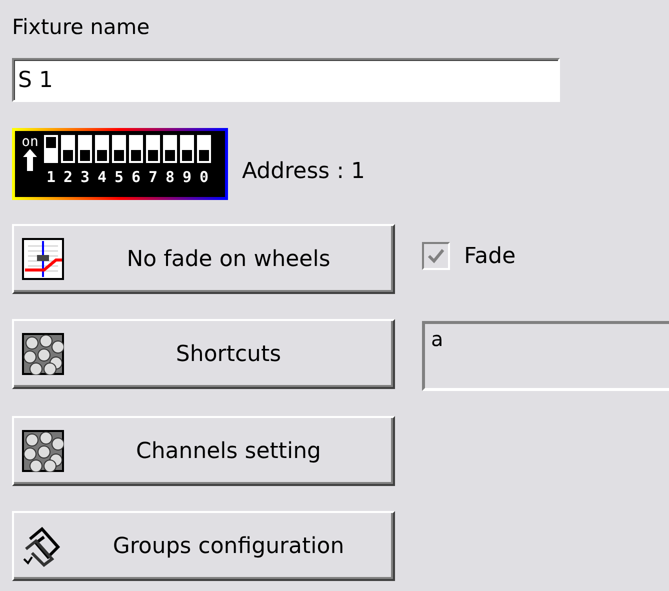 The image size is (669, 591). Describe the element at coordinates (203, 354) in the screenshot. I see `command-button: Shortcuts` at that location.